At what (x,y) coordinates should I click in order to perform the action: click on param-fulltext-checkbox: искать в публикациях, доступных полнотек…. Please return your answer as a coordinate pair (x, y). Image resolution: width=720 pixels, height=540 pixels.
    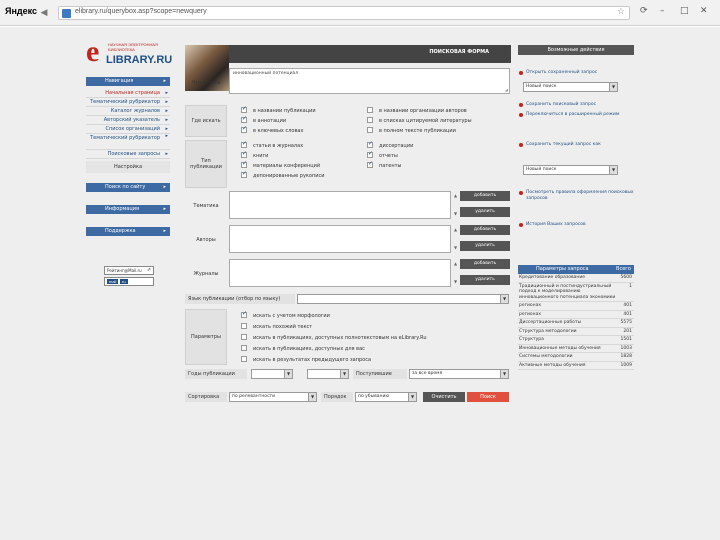
    Looking at the image, I should click on (334, 337).